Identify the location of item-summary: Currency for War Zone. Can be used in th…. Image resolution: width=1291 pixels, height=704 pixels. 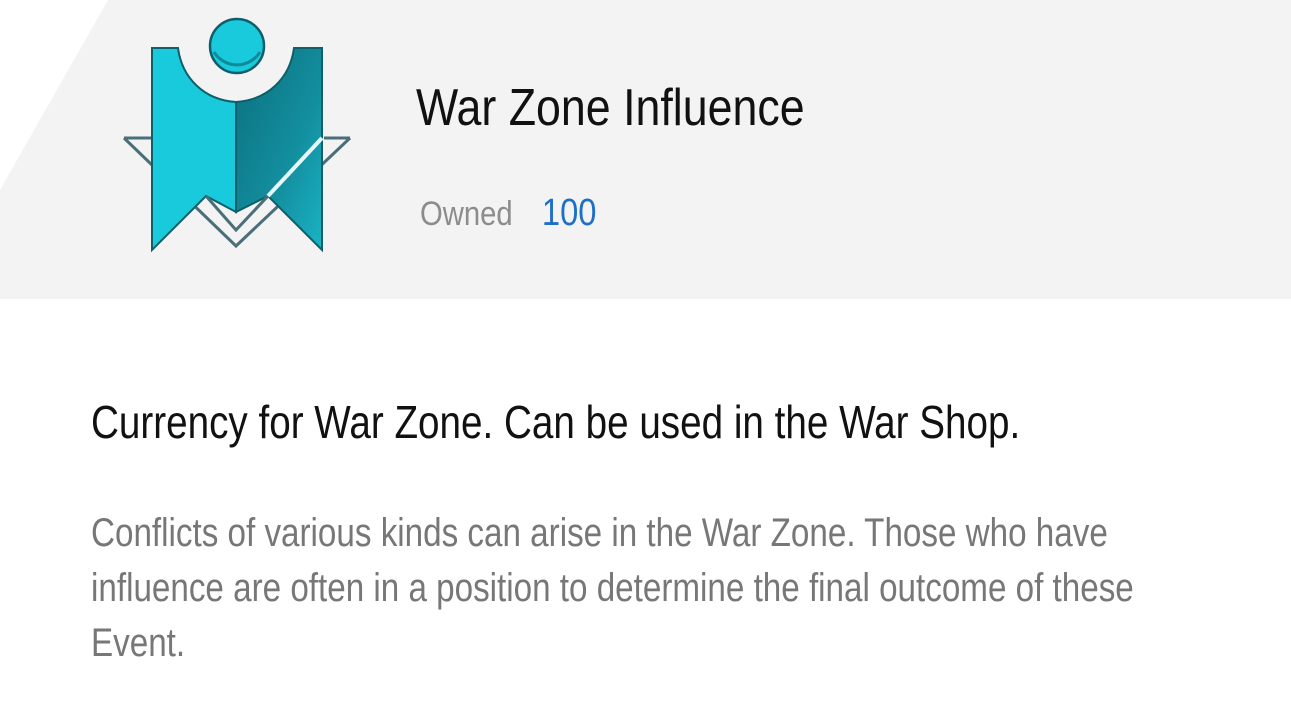
(556, 422).